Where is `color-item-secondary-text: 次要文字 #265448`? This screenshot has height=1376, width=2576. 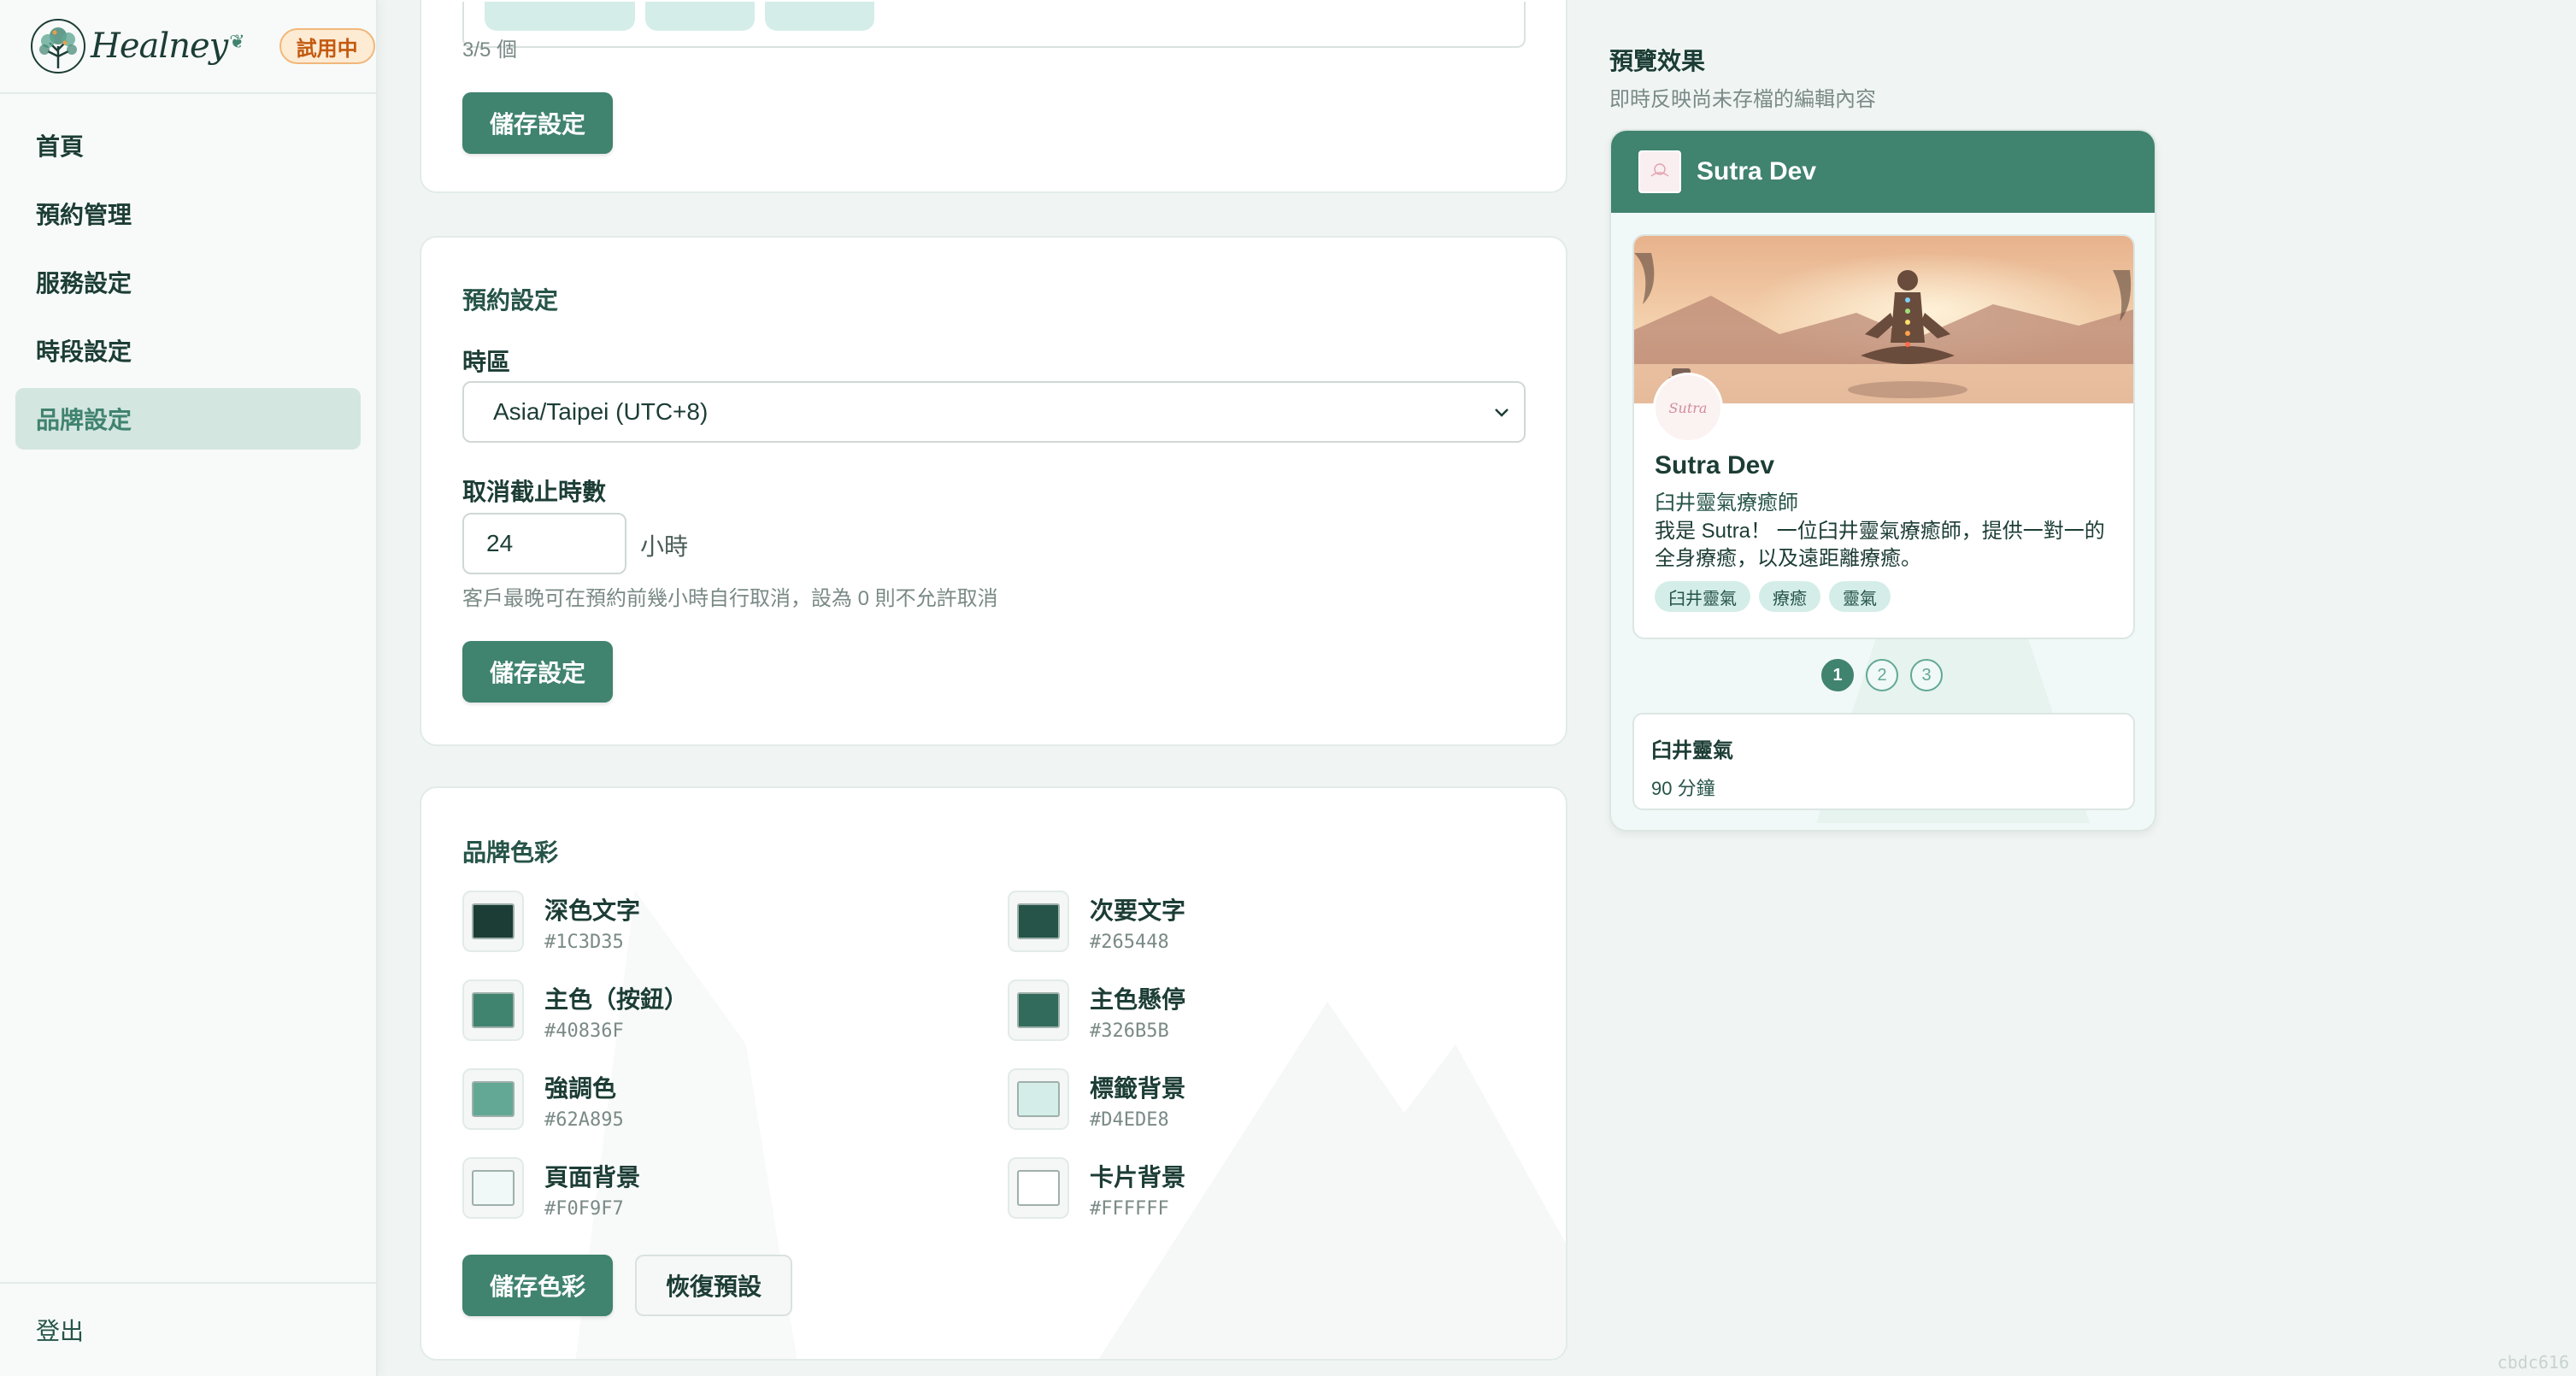
color-item-secondary-text: 次要文字 #265448 is located at coordinates (1096, 922).